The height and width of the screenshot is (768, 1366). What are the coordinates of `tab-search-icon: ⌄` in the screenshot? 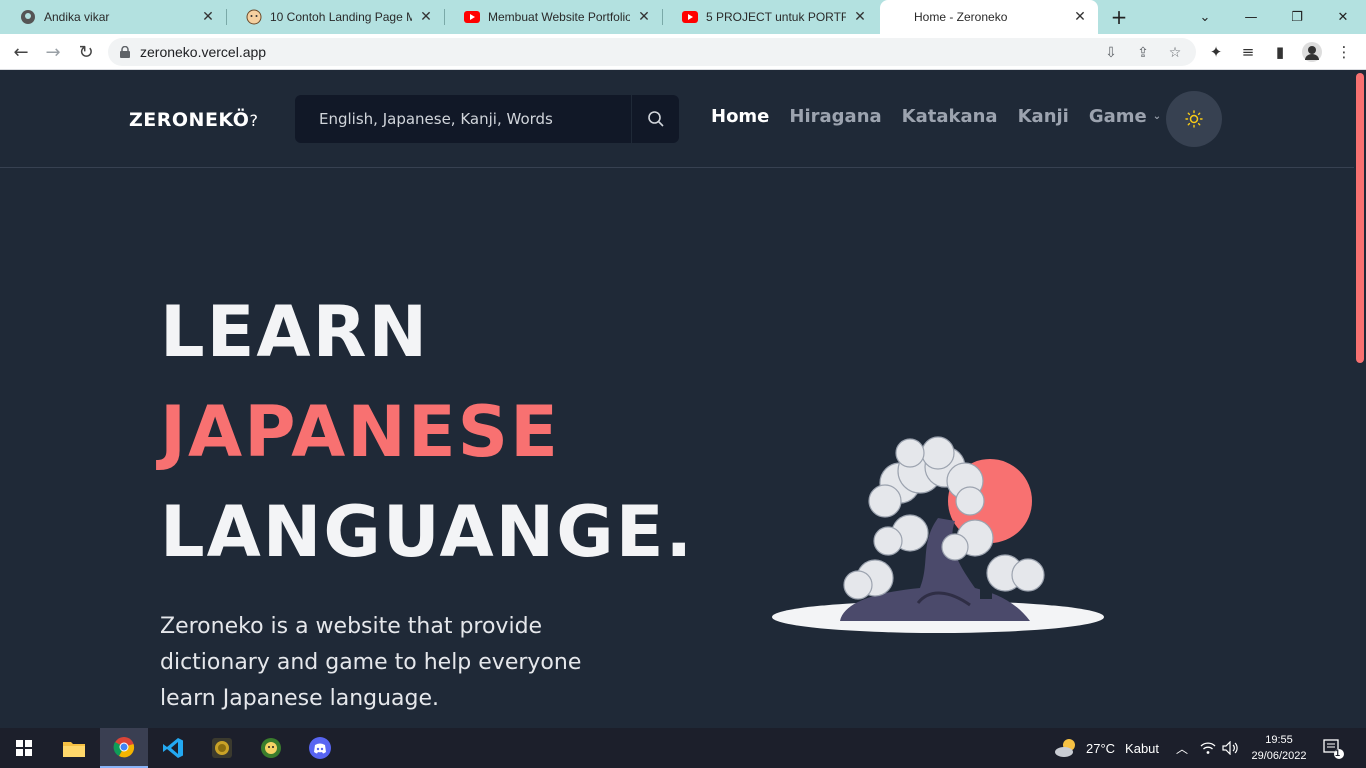 It's located at (1205, 17).